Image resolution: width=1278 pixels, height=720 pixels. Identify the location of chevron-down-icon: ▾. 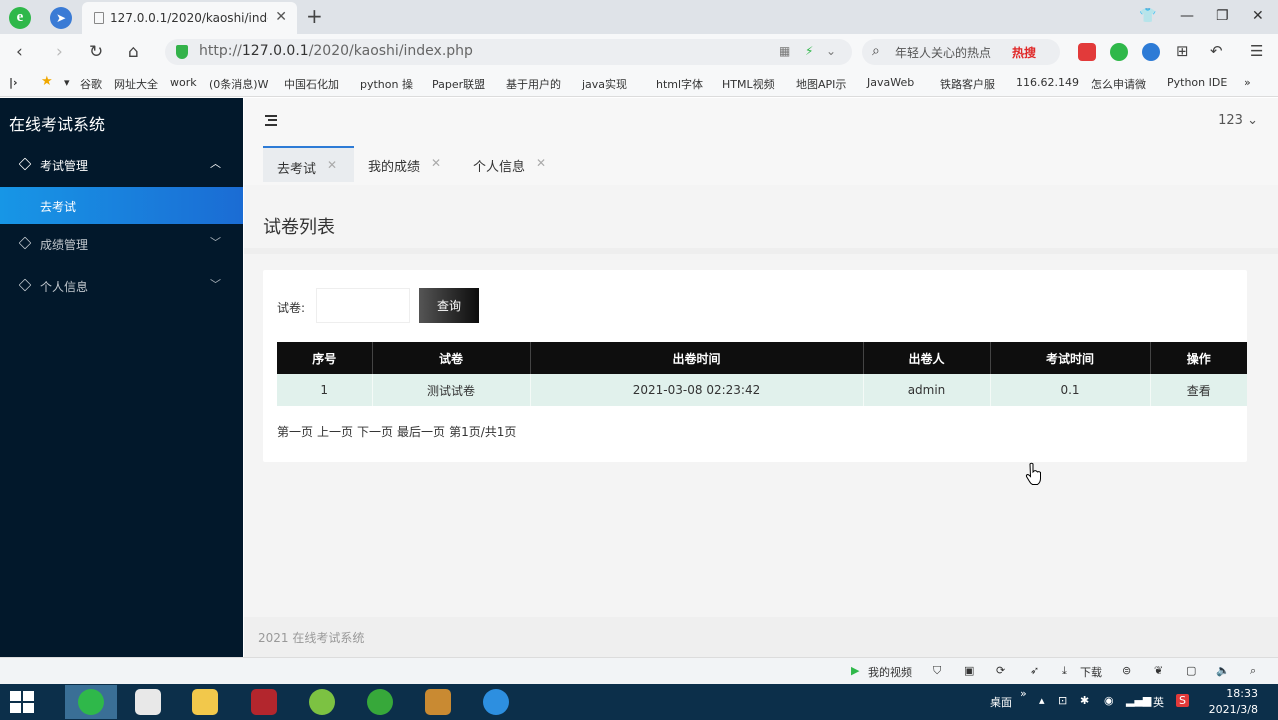
(67, 82).